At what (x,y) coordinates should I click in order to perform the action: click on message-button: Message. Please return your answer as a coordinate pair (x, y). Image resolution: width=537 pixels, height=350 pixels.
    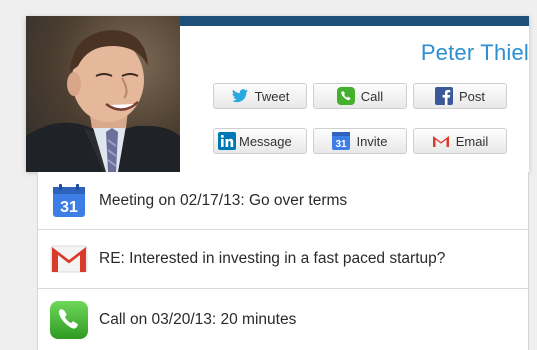
    Looking at the image, I should click on (260, 141).